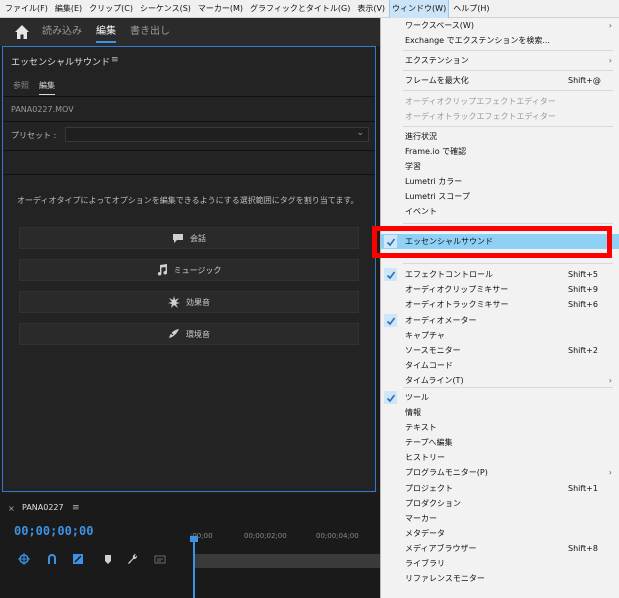 This screenshot has width=619, height=598. What do you see at coordinates (500, 380) in the screenshot?
I see `menu-item-タイムライン-t: タイムライン(T) ›` at bounding box center [500, 380].